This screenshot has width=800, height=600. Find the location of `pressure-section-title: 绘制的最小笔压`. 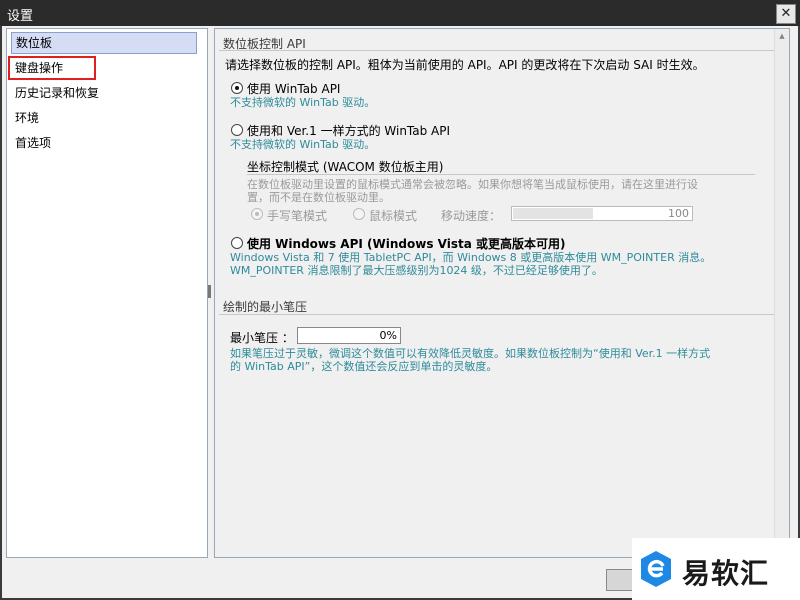

pressure-section-title: 绘制的最小笔压 is located at coordinates (265, 307).